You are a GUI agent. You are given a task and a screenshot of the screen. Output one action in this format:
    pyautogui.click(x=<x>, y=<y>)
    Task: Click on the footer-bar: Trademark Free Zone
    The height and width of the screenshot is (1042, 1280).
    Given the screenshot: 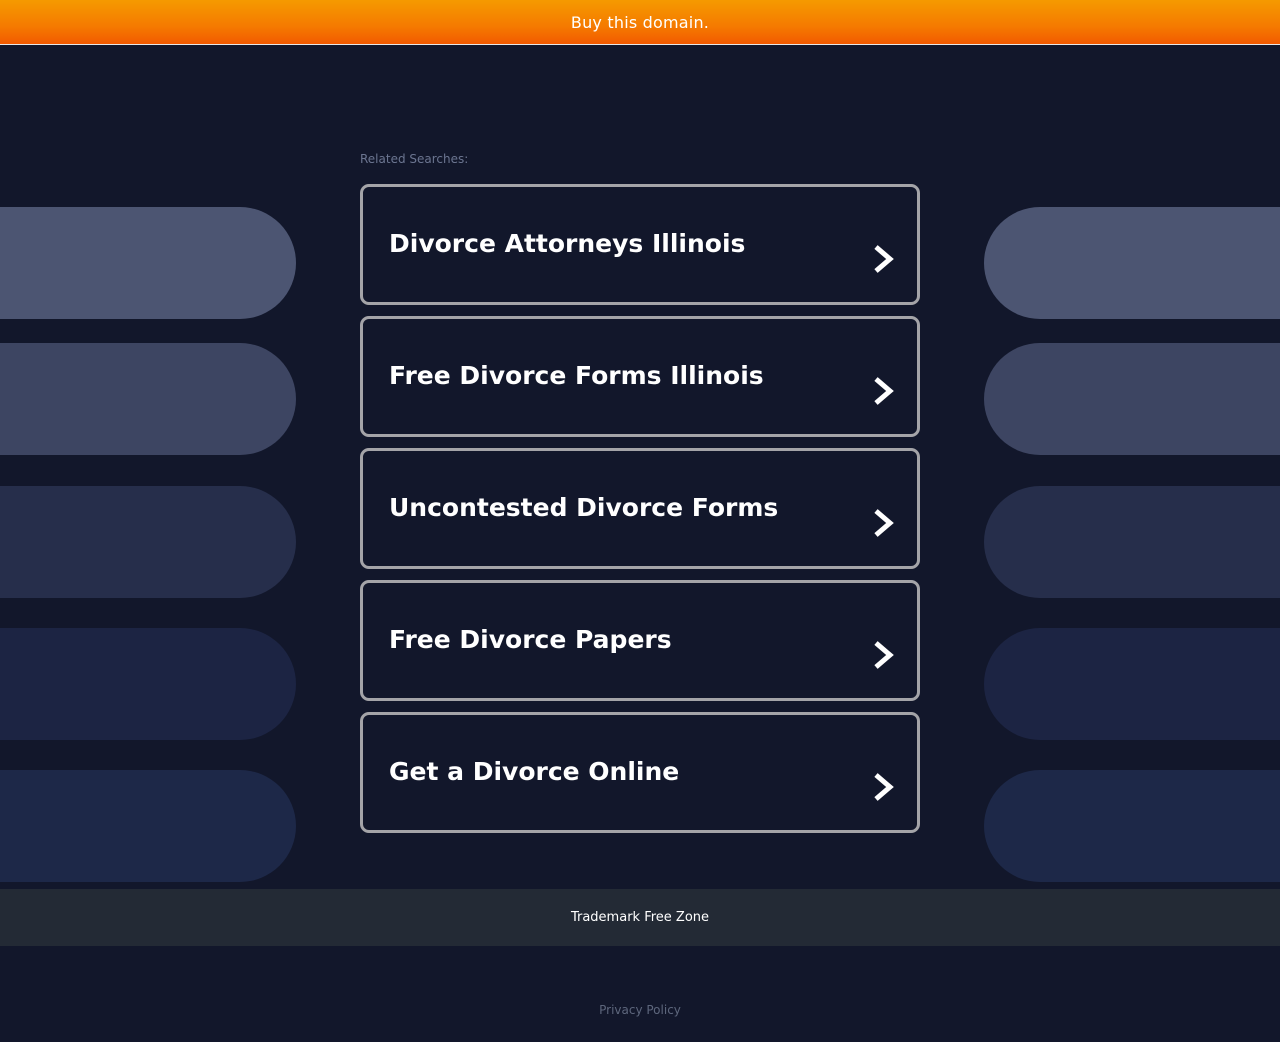 What is the action you would take?
    pyautogui.click(x=640, y=917)
    